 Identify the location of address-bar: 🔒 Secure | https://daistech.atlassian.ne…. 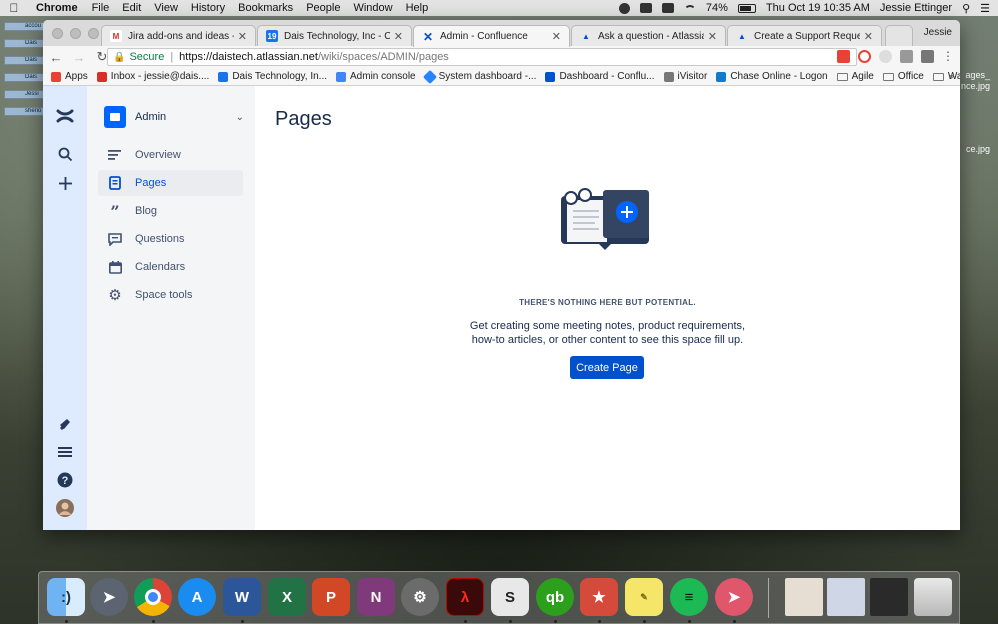
(482, 57).